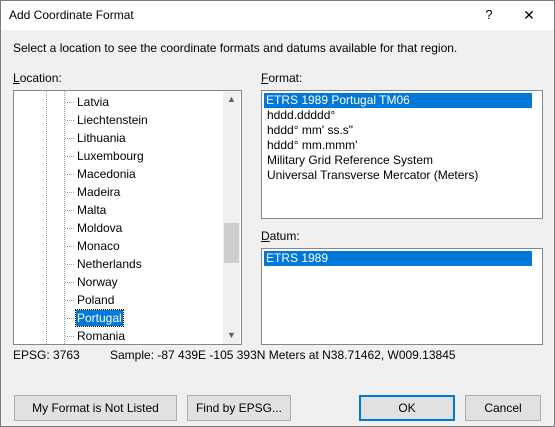  Describe the element at coordinates (98, 192) in the screenshot. I see `tree-item: Madeira` at that location.